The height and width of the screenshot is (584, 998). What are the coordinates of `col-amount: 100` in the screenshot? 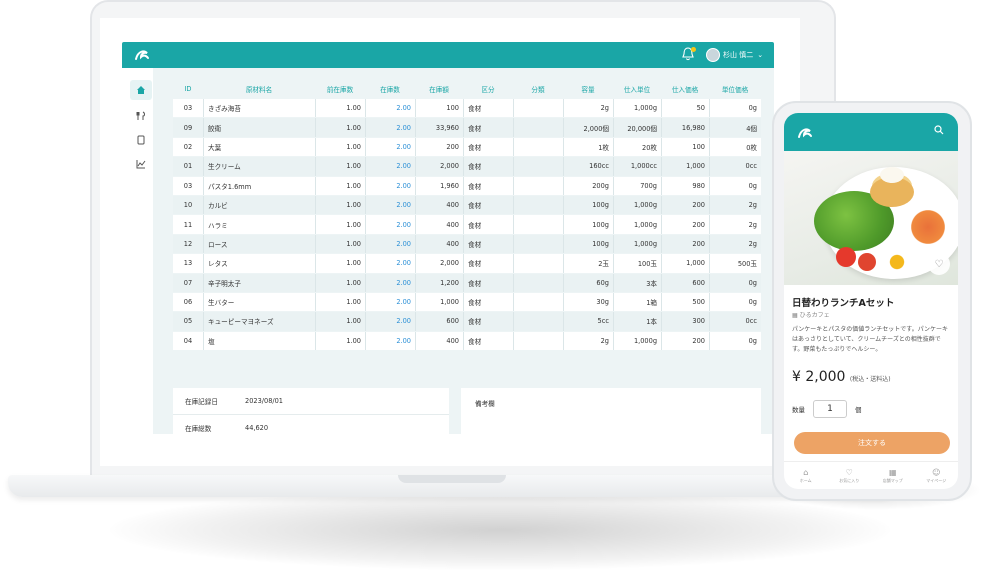 It's located at (439, 108).